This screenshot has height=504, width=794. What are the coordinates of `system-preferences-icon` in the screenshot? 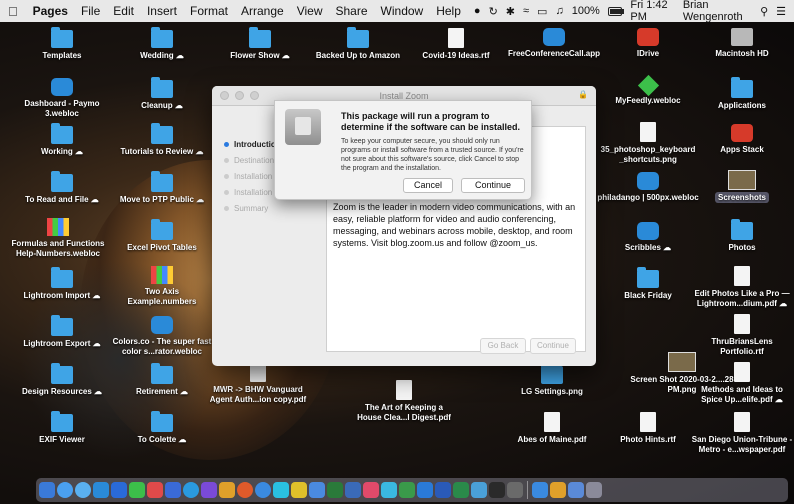 It's located at (515, 490).